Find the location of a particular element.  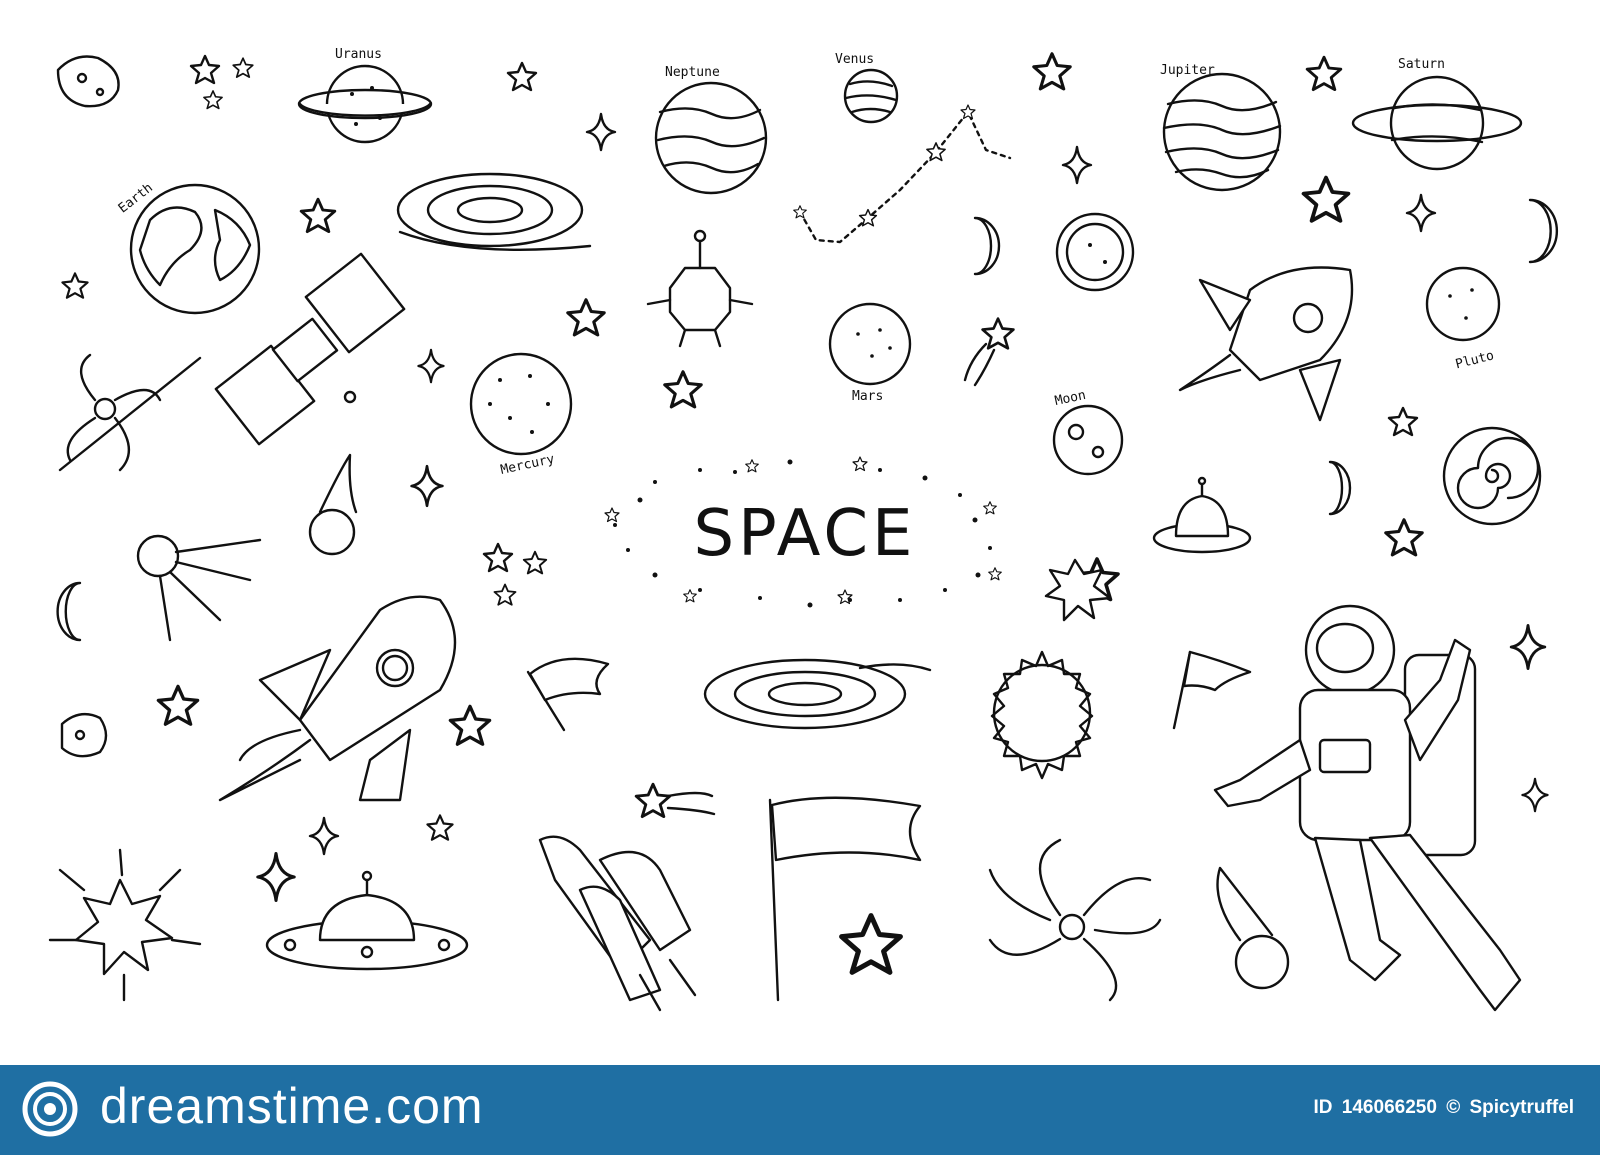

space-title: SPACE is located at coordinates (803, 532).